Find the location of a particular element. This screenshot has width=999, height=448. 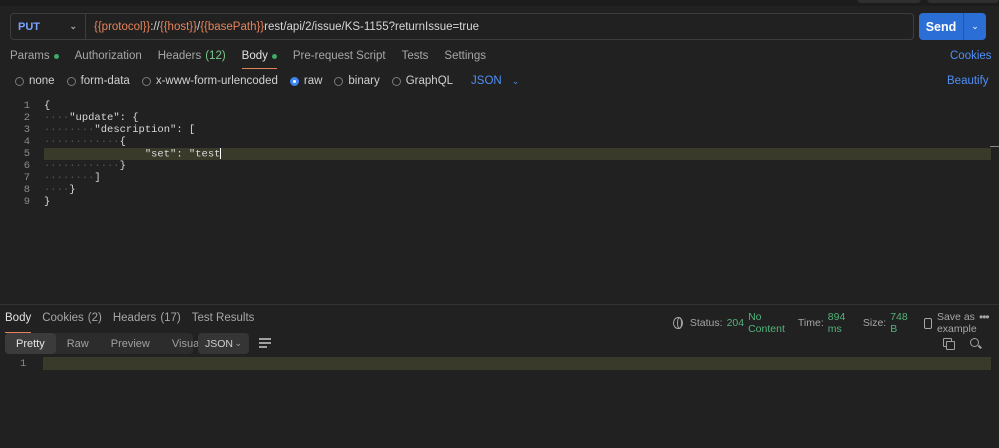

body-type-x-www-form-urlencoded: x-www-form-urlencoded is located at coordinates (209, 81).